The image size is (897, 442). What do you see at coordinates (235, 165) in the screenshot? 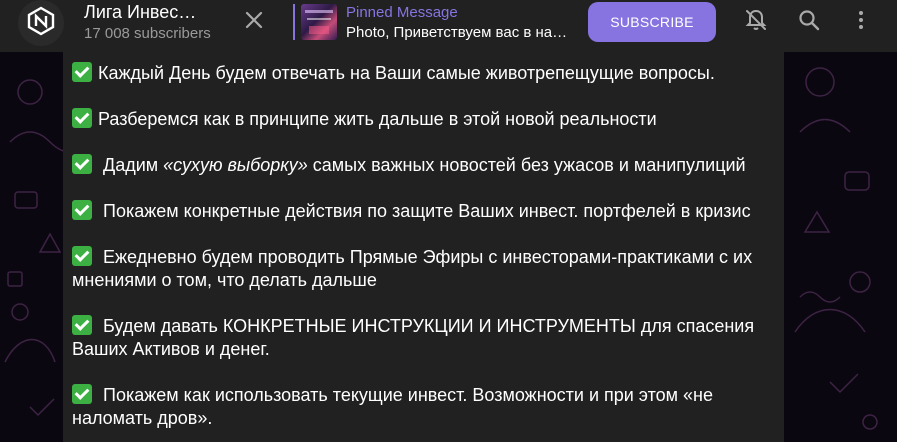
I see `italic-phrase: «сухую выборку»` at bounding box center [235, 165].